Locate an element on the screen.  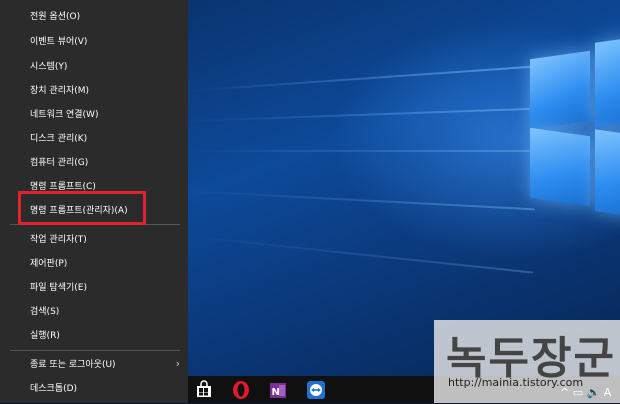
teamviewer-icon is located at coordinates (316, 390).